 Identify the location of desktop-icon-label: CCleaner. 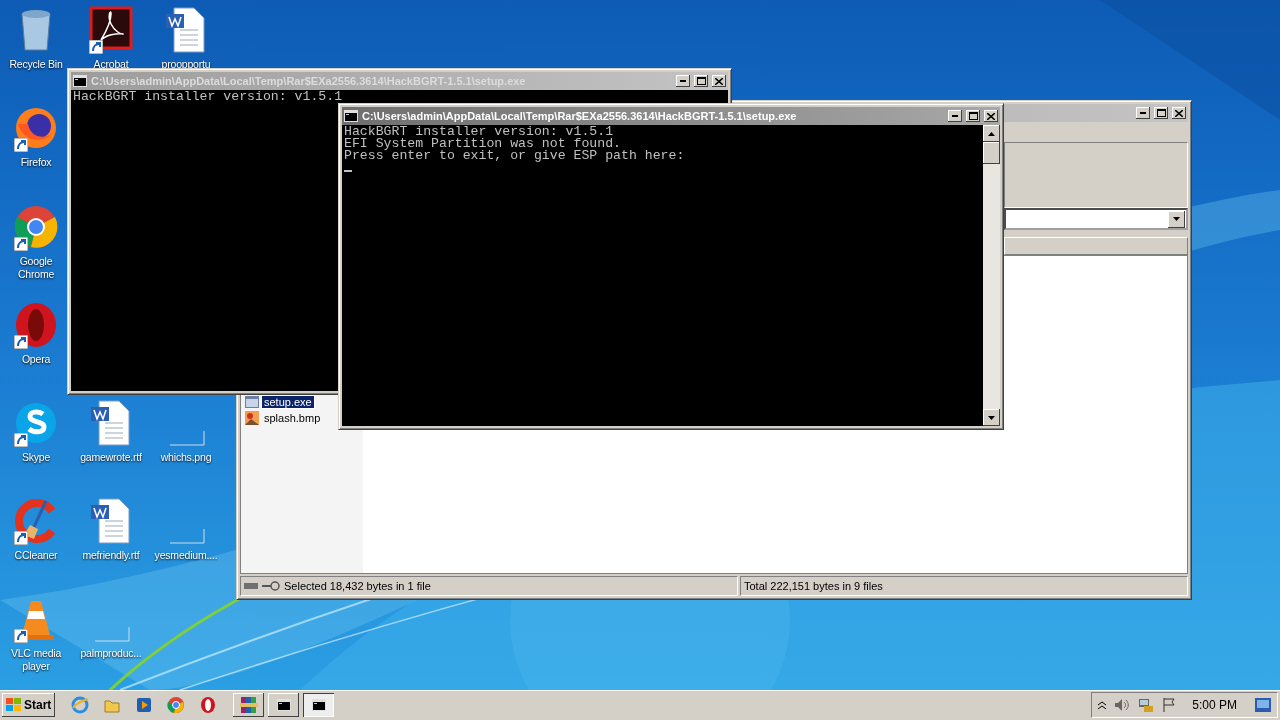
(36, 555).